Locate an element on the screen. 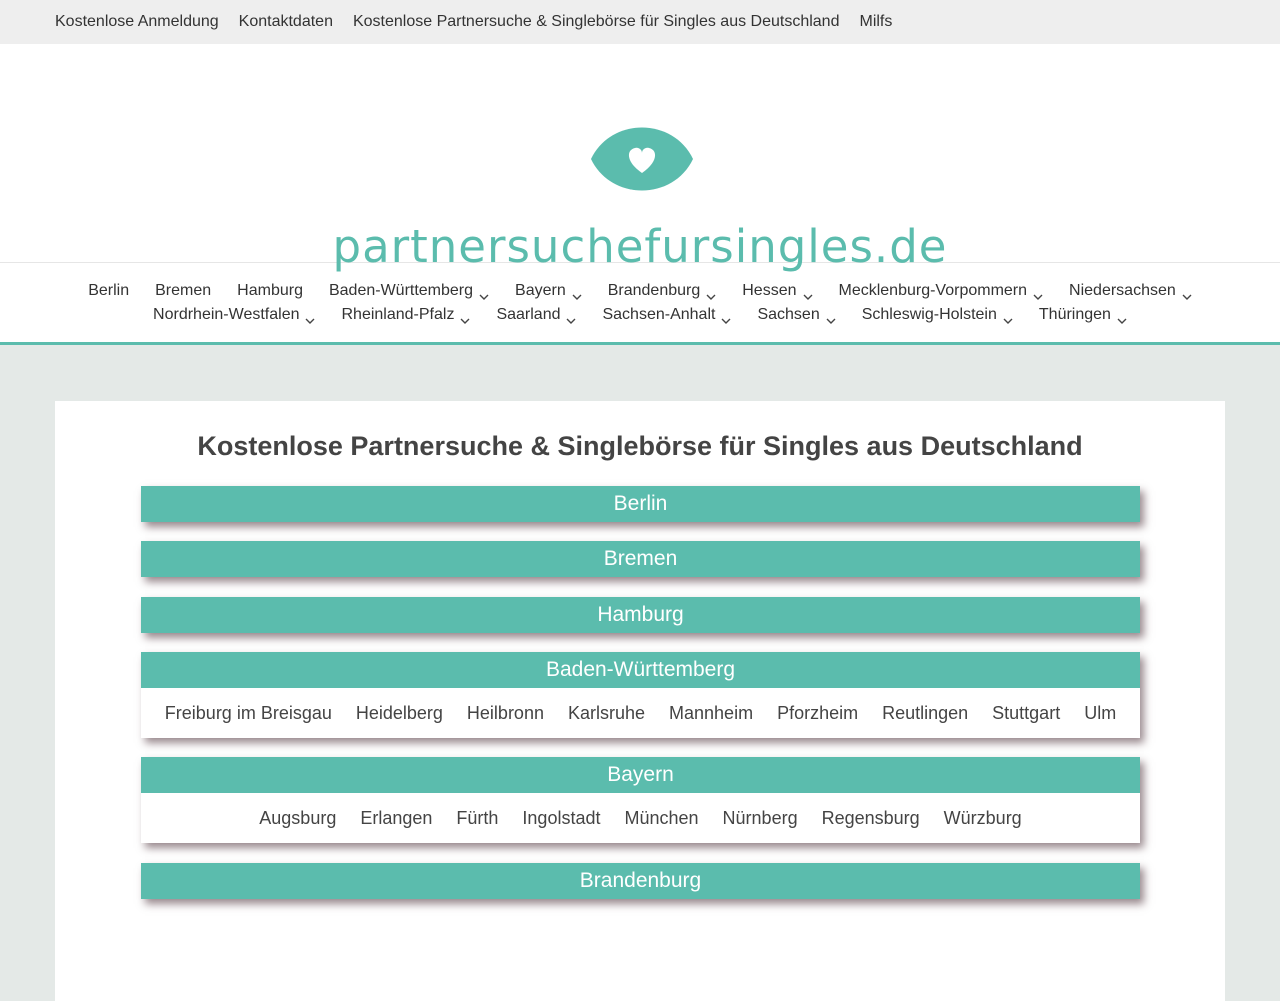 This screenshot has height=1001, width=1280. nav-item-berlin: Berlin is located at coordinates (108, 291).